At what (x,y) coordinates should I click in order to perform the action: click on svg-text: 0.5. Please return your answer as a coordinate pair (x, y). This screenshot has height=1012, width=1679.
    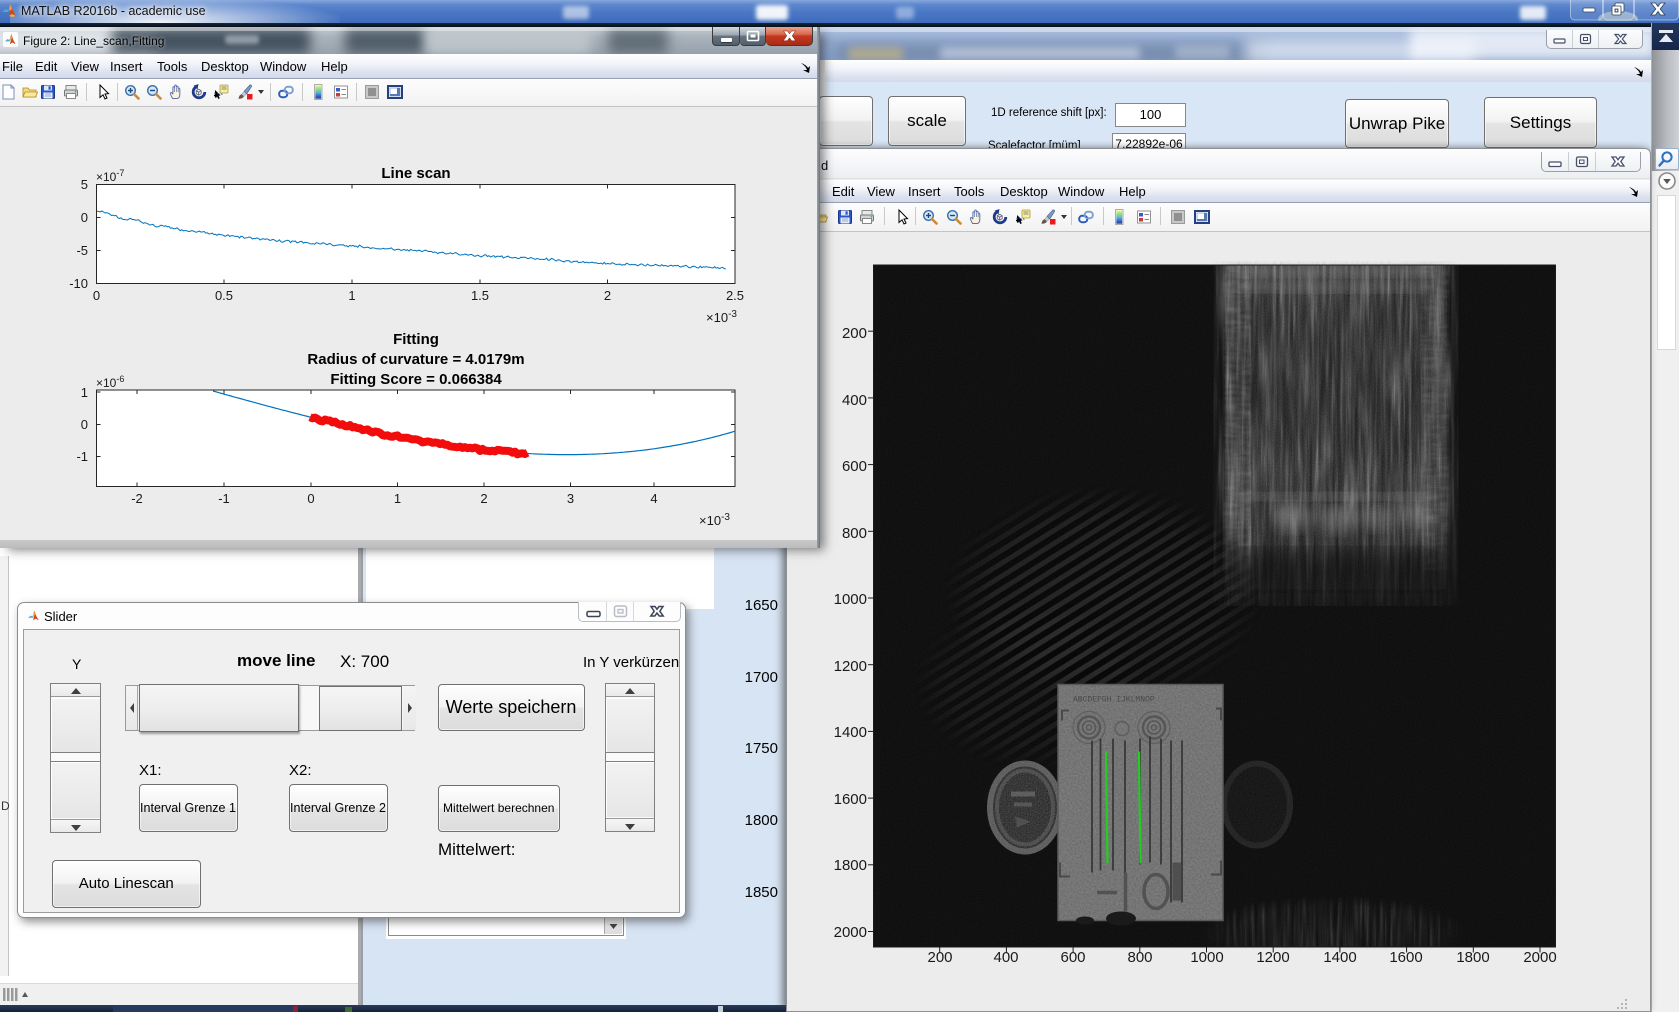
    Looking at the image, I should click on (224, 295).